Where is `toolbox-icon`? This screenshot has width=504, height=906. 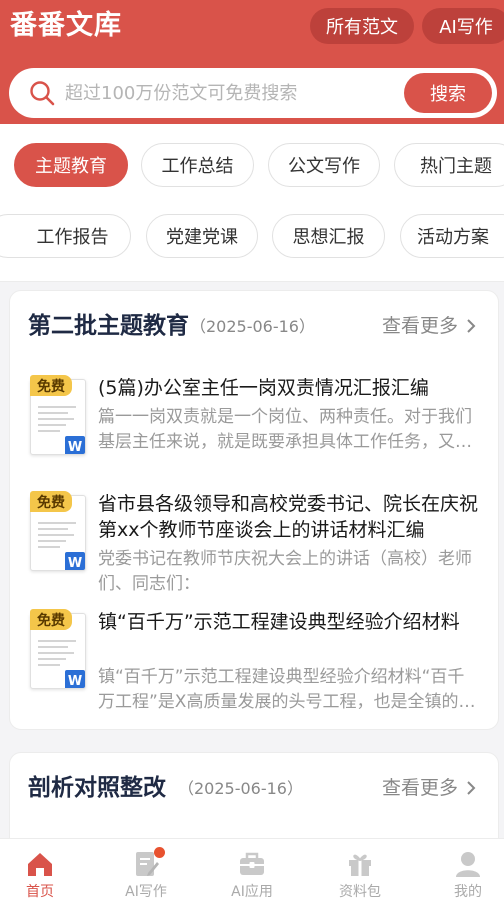
toolbox-icon is located at coordinates (252, 863).